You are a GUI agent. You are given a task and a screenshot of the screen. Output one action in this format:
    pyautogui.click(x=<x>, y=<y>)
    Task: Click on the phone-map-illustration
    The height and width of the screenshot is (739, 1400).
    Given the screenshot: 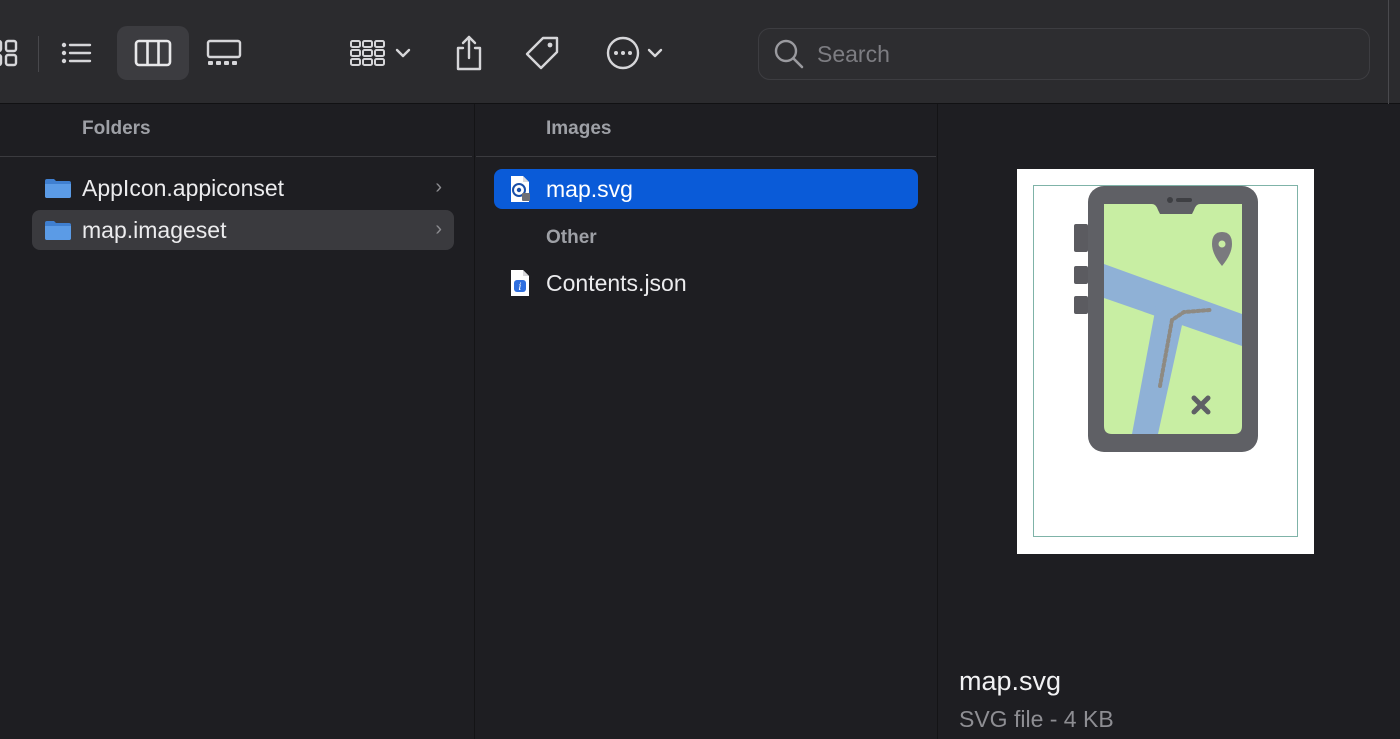 What is the action you would take?
    pyautogui.click(x=1166, y=319)
    